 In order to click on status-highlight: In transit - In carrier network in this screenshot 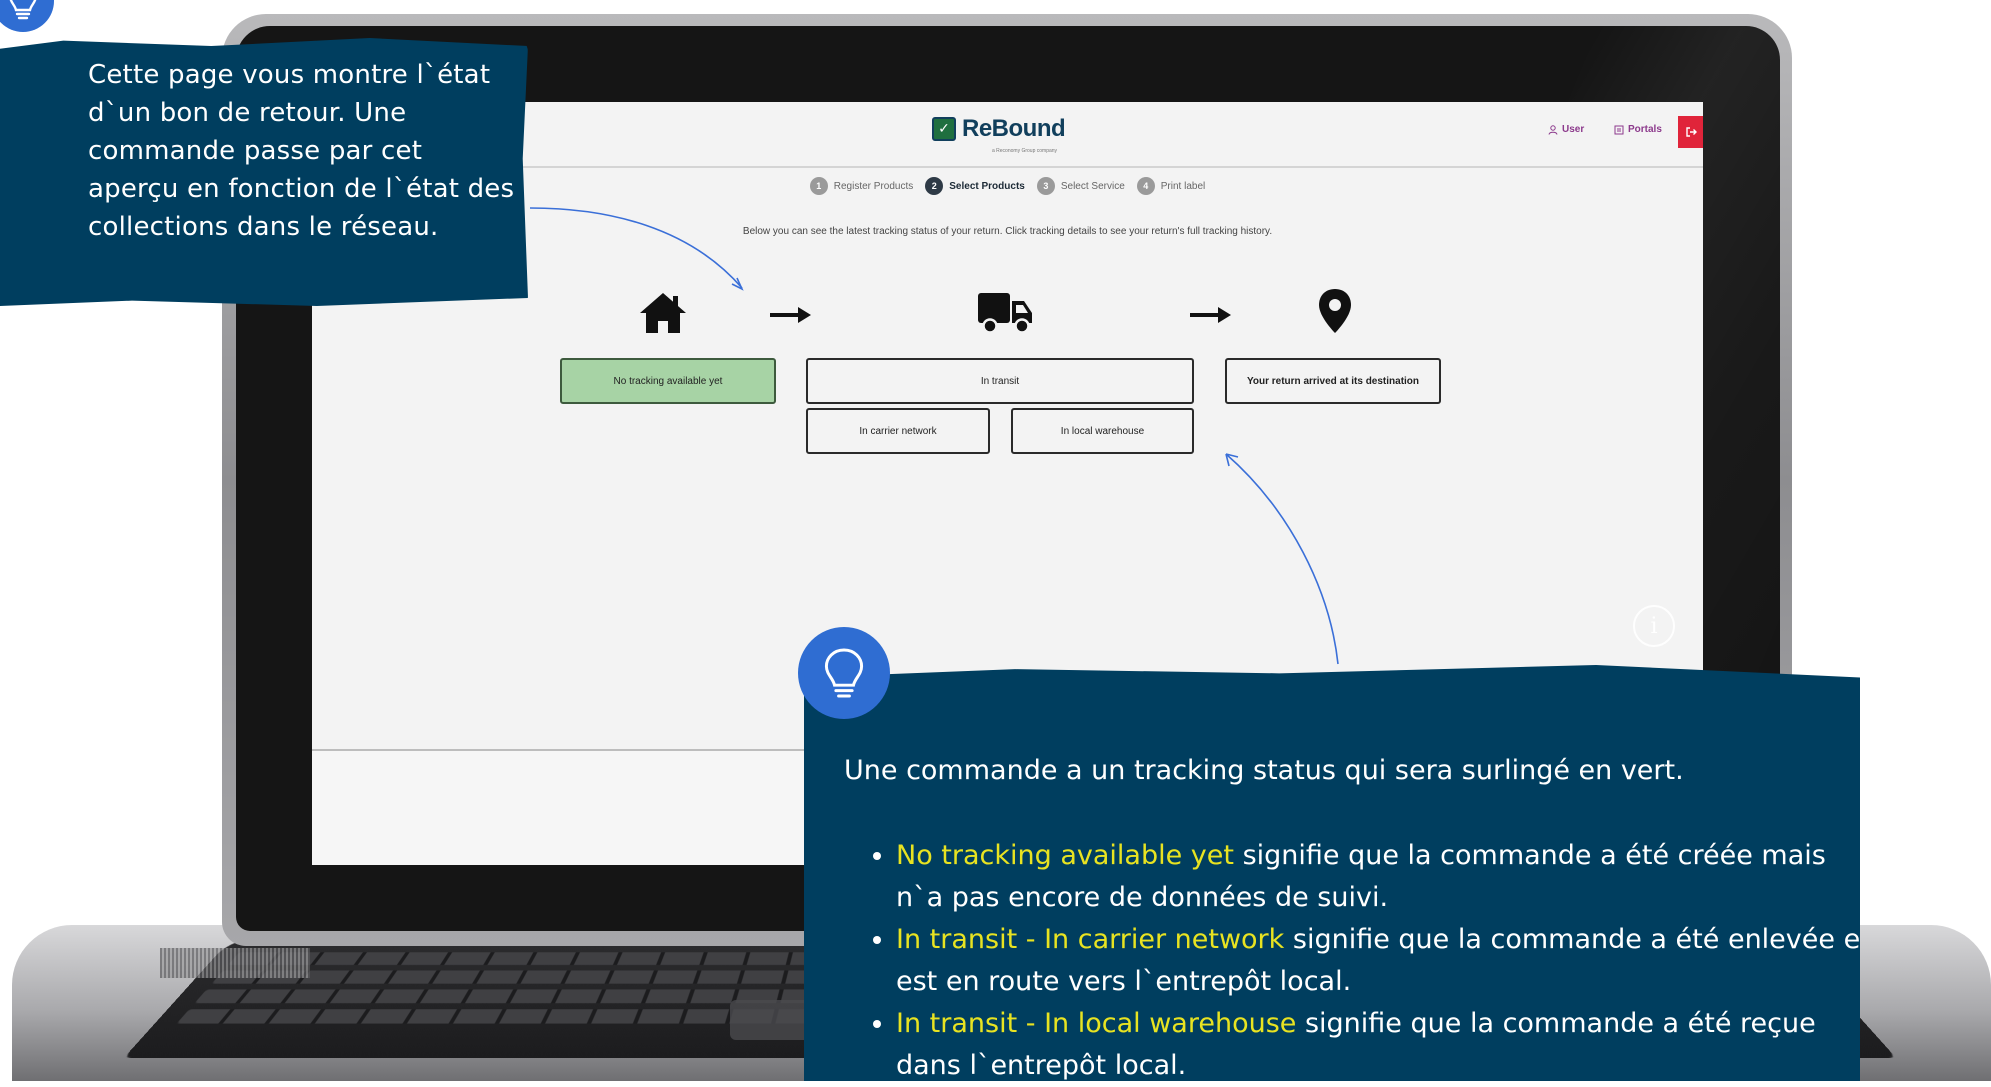, I will do `click(1090, 939)`.